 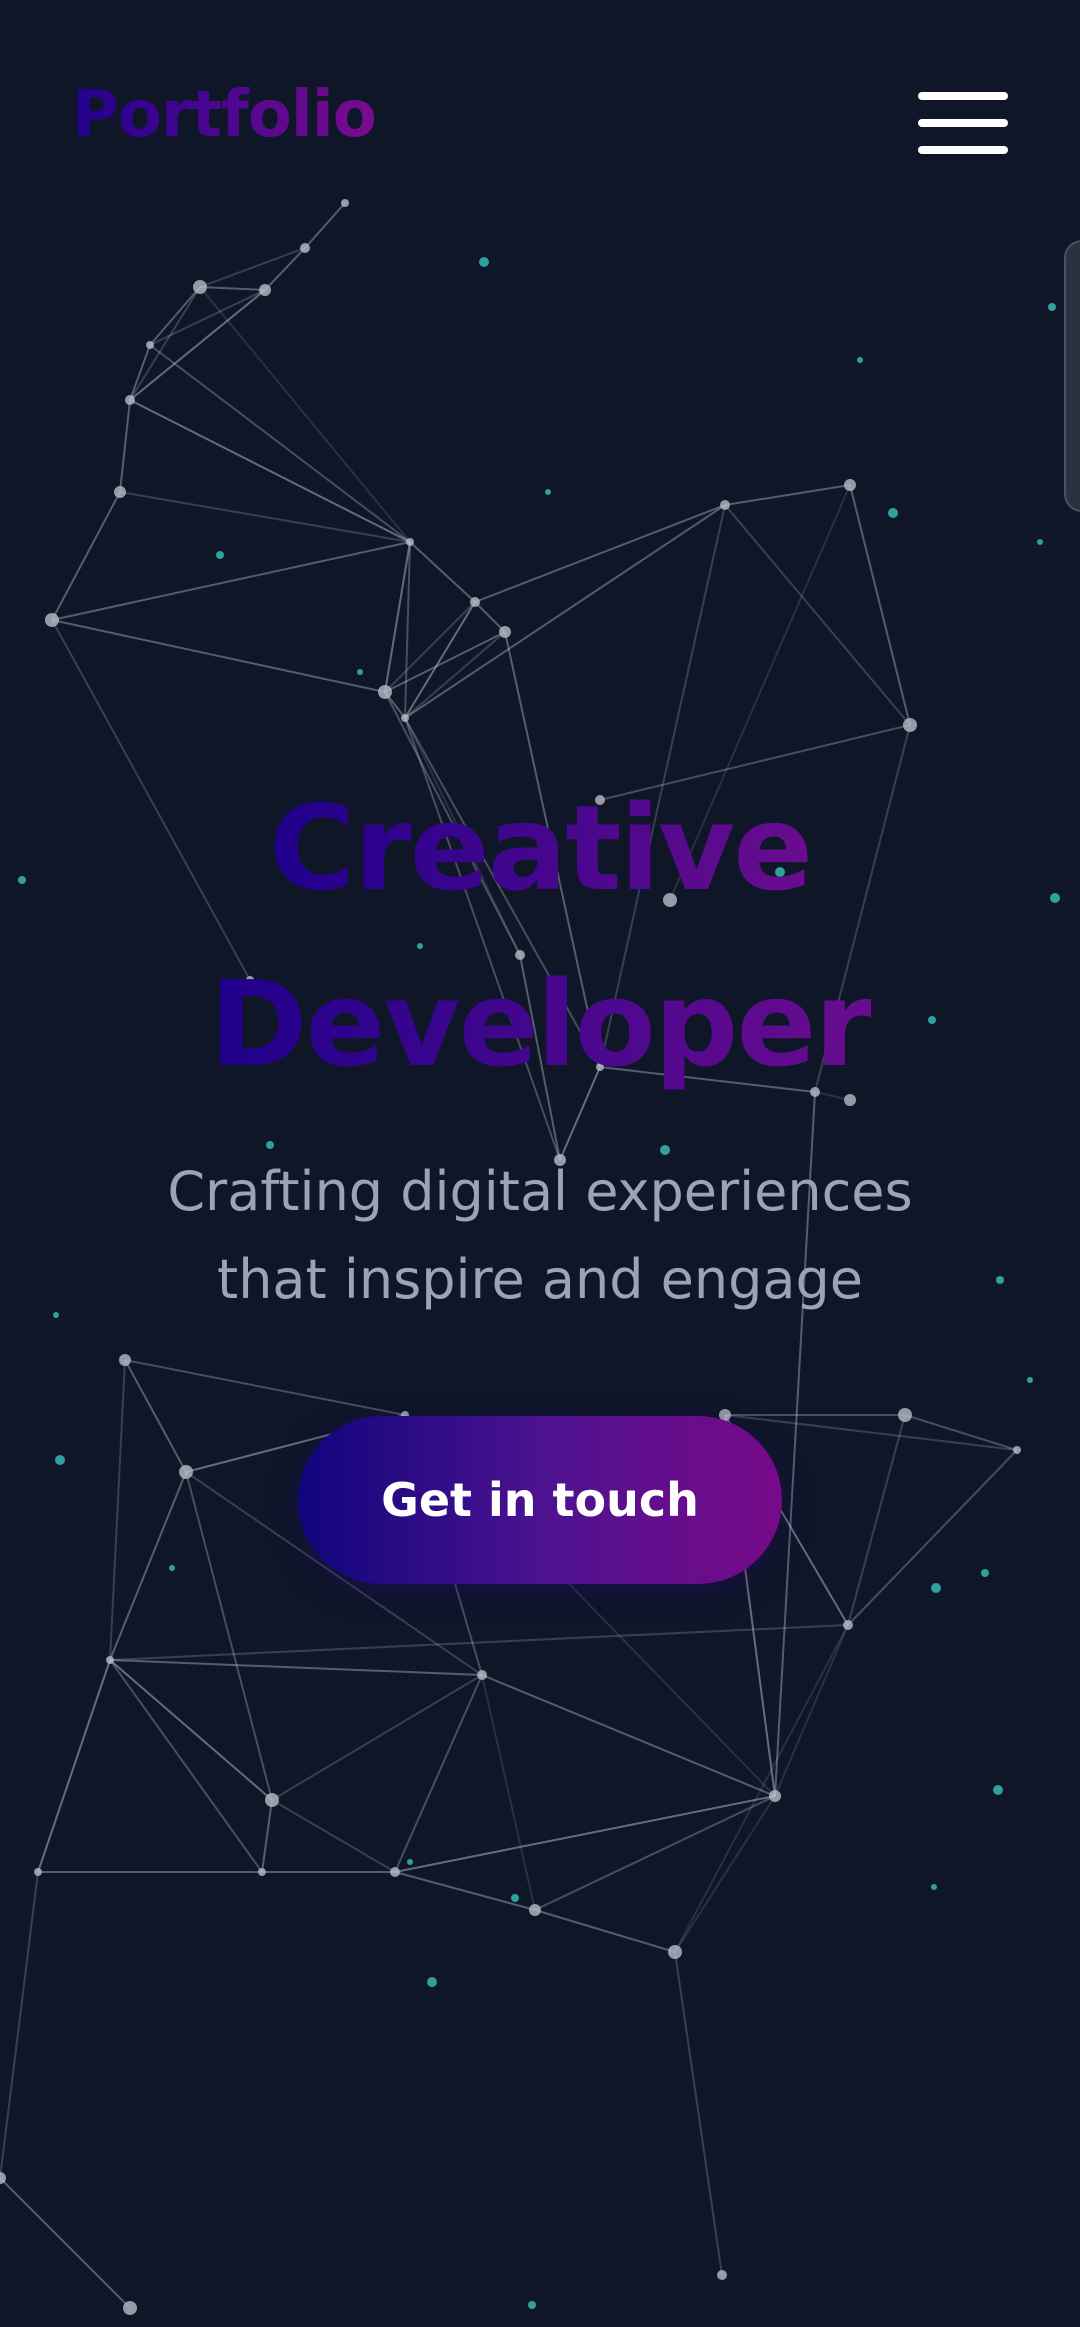 I want to click on hero-subtitle-line-1: Crafting digital experiences, so click(x=540, y=1191).